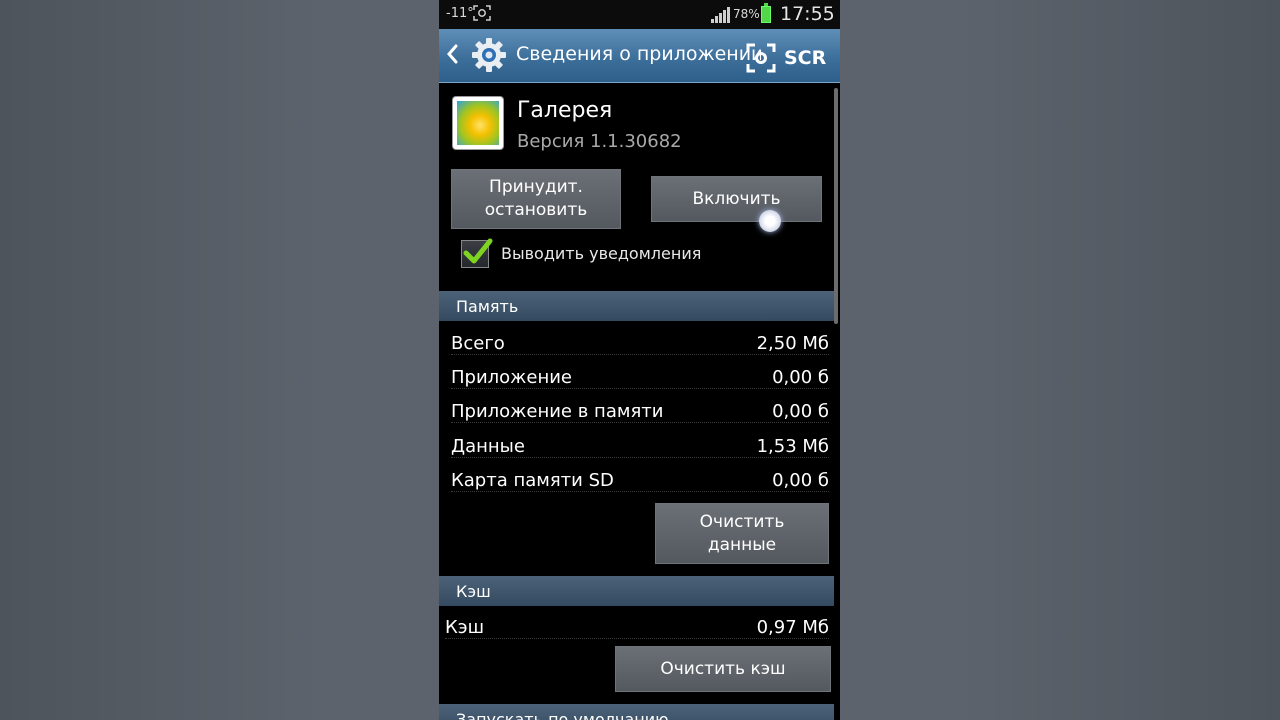 The height and width of the screenshot is (720, 1280). I want to click on force-stop-label: Принудит. остановить, so click(536, 198).